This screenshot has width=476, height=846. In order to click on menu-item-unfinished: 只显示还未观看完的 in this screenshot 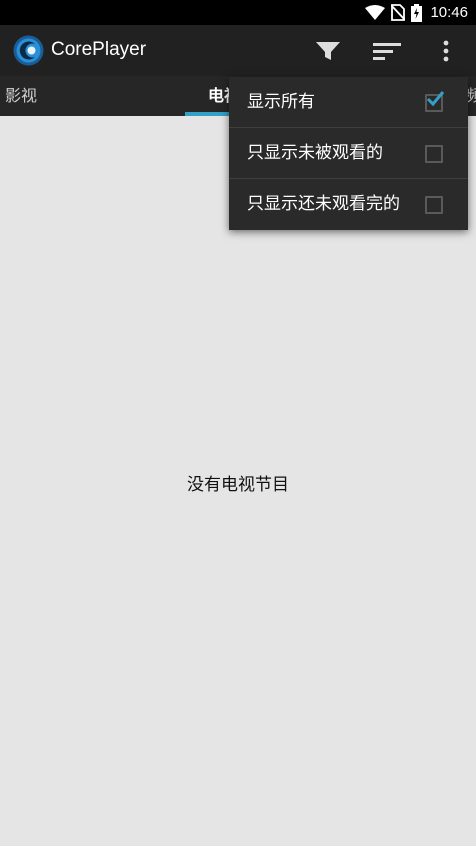, I will do `click(348, 204)`.